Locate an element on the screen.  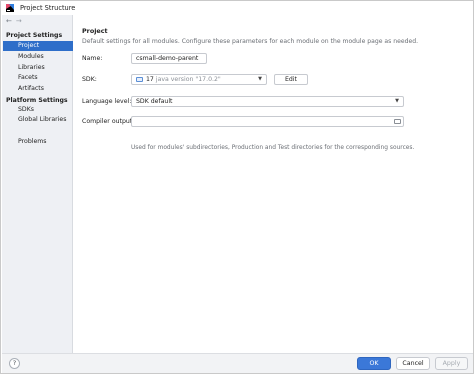
help-button: ? is located at coordinates (14, 363).